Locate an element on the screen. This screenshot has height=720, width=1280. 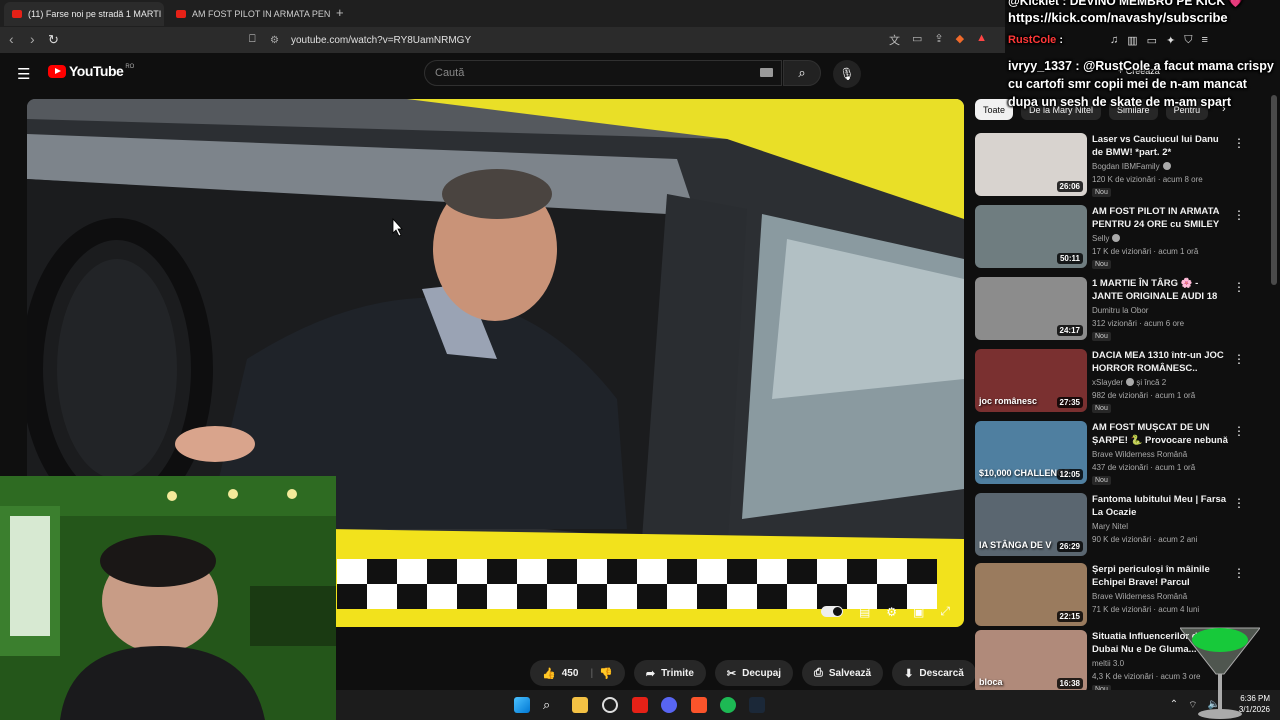
autoplay-toggle is located at coordinates (831, 611).